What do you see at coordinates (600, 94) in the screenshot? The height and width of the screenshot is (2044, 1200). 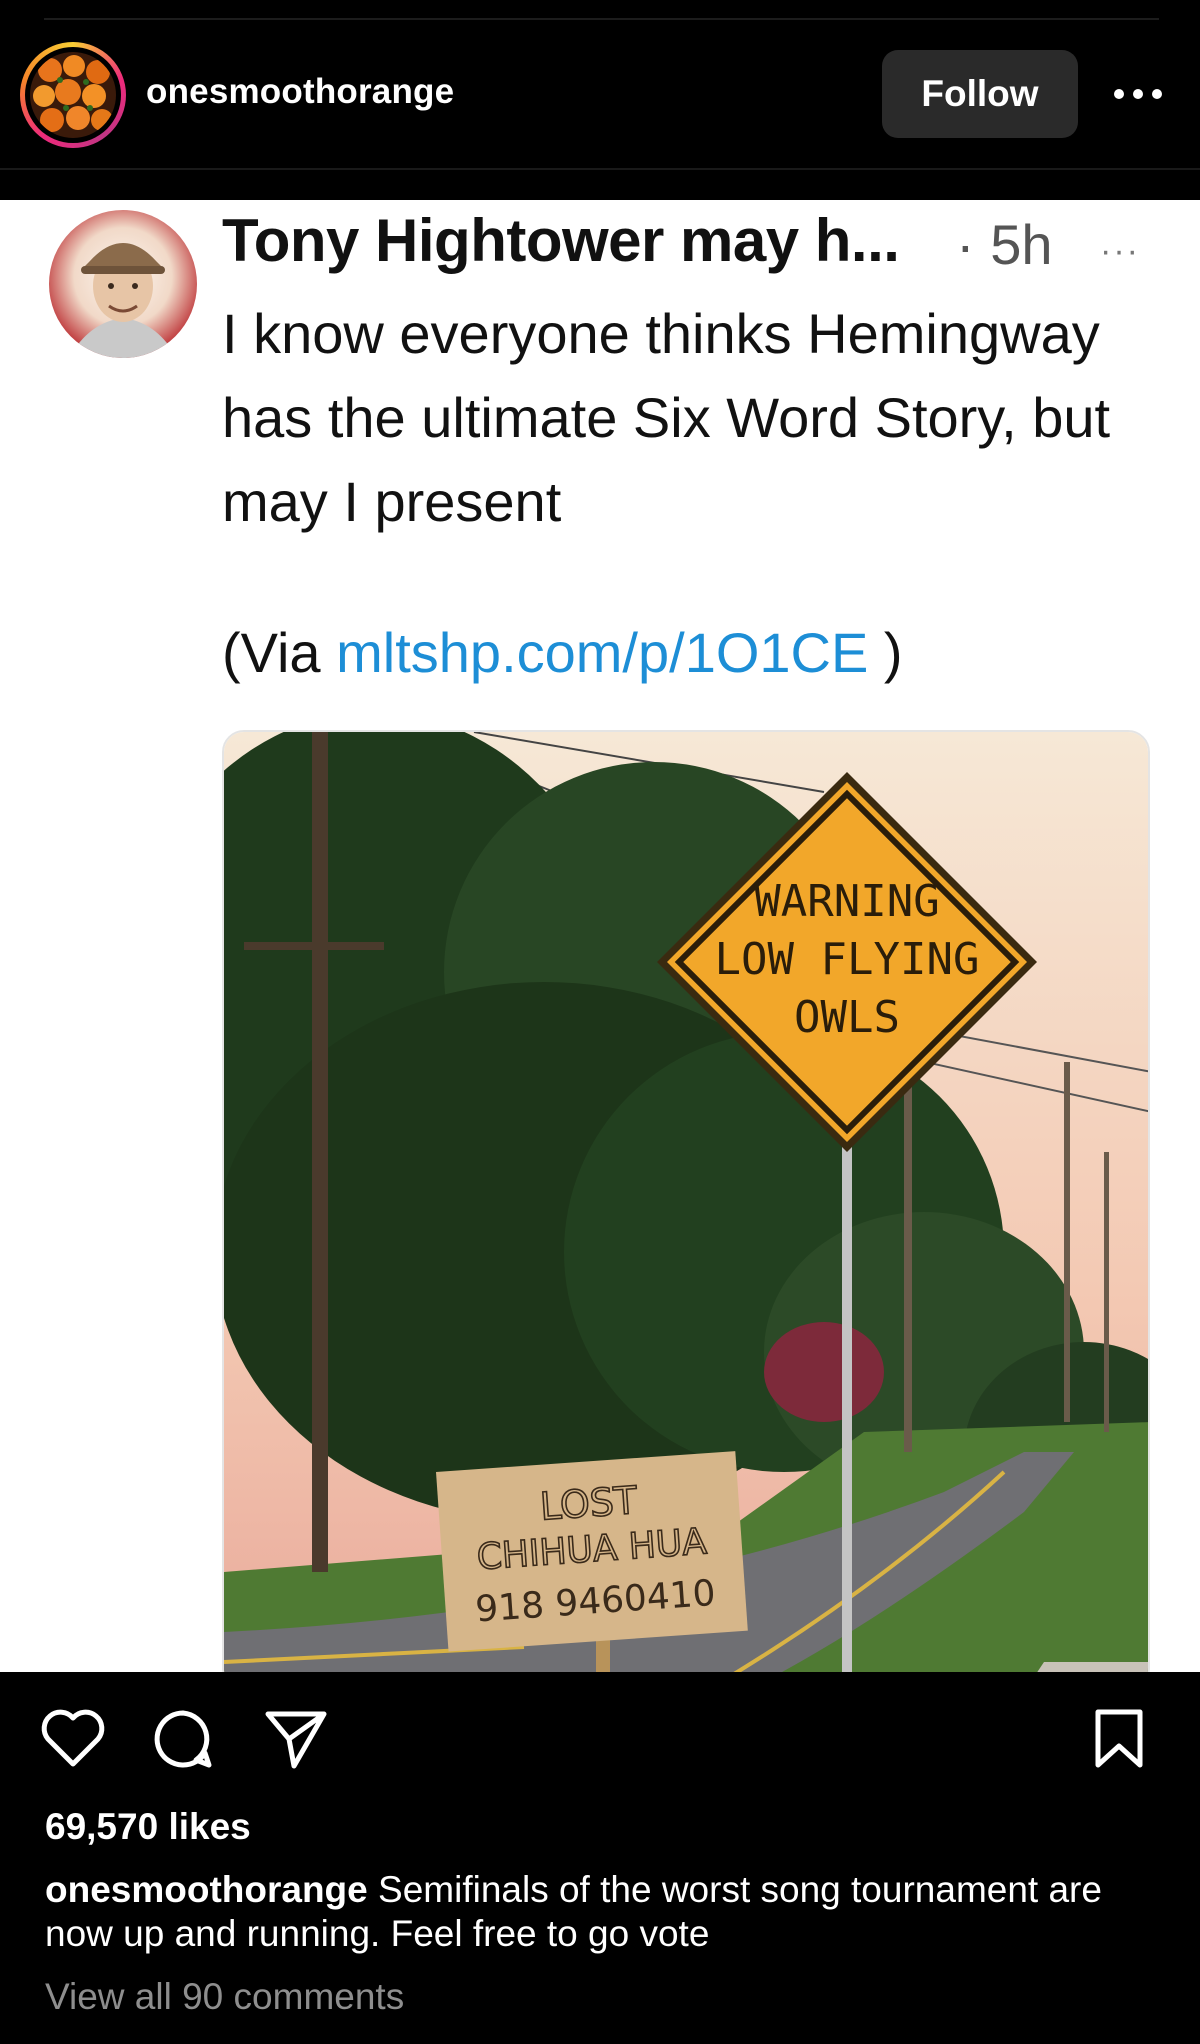 I see `post-header: onesmoothorange Follow` at bounding box center [600, 94].